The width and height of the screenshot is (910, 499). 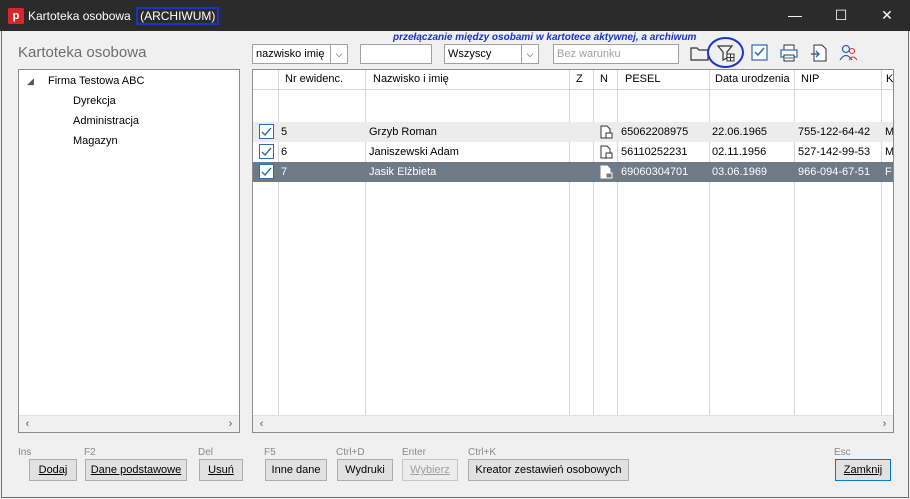 I want to click on sort-combo-value: nazwisko imię, so click(x=290, y=54).